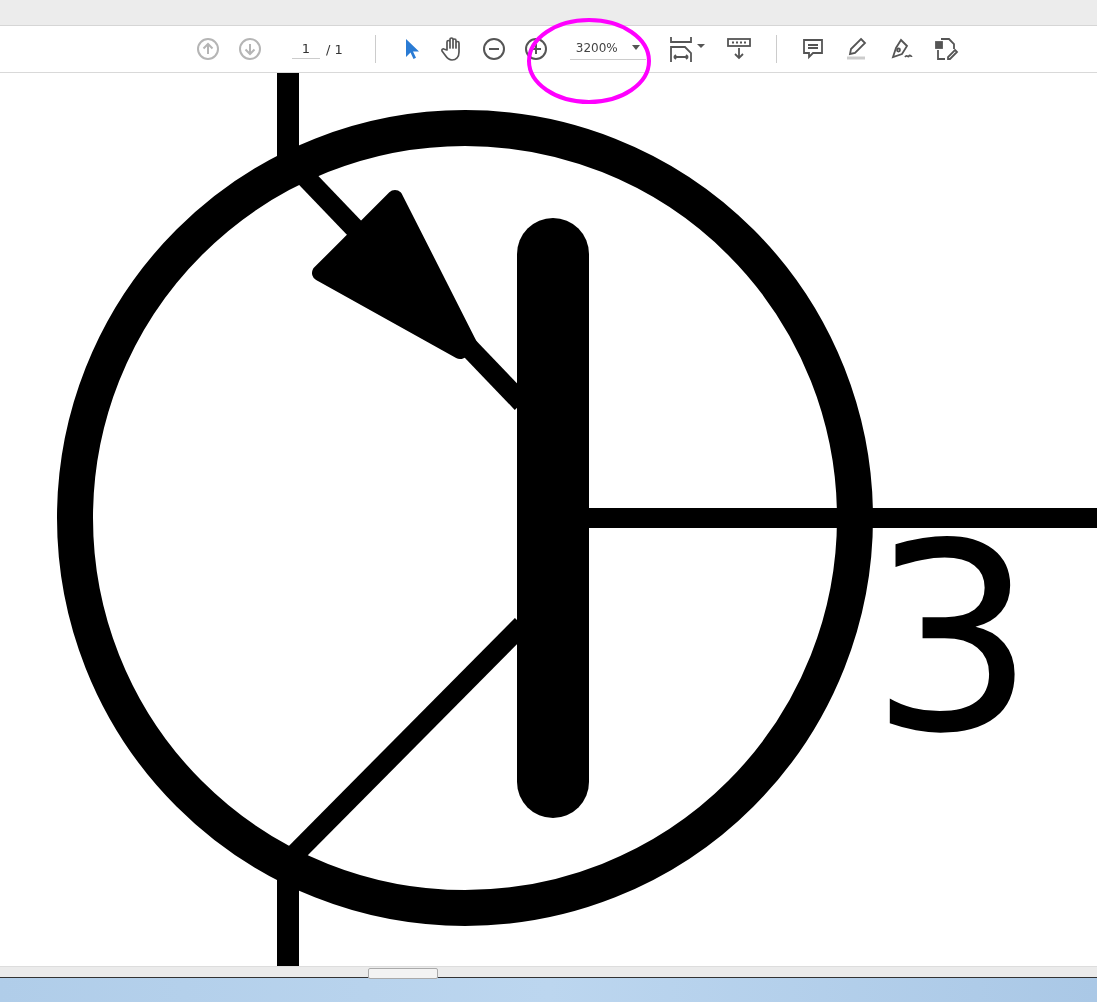 The image size is (1097, 1002). What do you see at coordinates (812, 49) in the screenshot?
I see `comment-icon` at bounding box center [812, 49].